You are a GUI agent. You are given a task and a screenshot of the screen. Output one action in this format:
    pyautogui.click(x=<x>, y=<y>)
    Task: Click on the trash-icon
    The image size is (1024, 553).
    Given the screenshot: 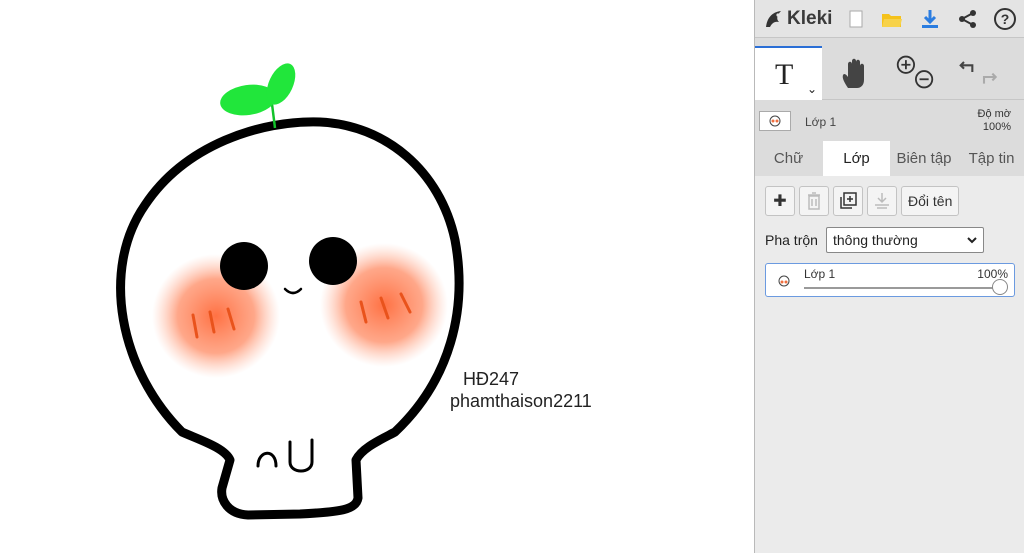 What is the action you would take?
    pyautogui.click(x=814, y=201)
    